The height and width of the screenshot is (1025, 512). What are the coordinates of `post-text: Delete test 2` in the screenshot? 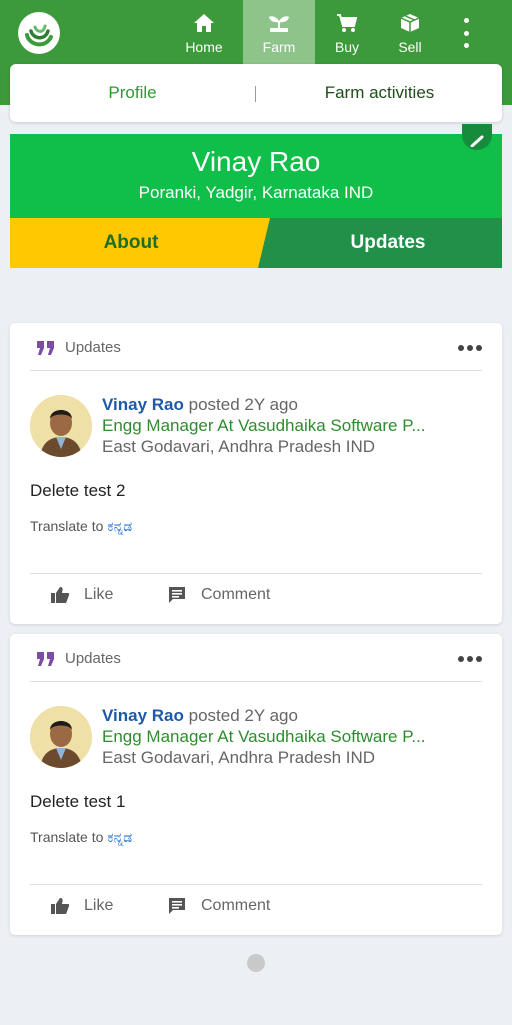 It's located at (78, 490).